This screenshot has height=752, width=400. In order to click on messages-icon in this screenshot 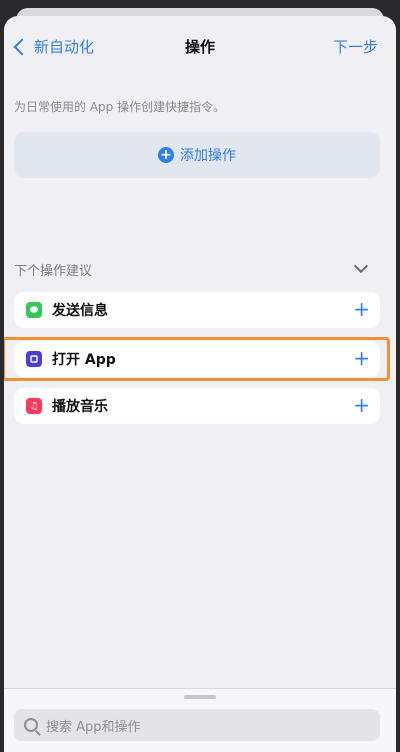, I will do `click(34, 310)`.